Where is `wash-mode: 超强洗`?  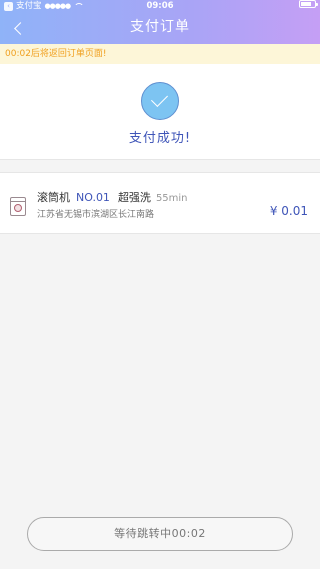
wash-mode: 超强洗 is located at coordinates (134, 197).